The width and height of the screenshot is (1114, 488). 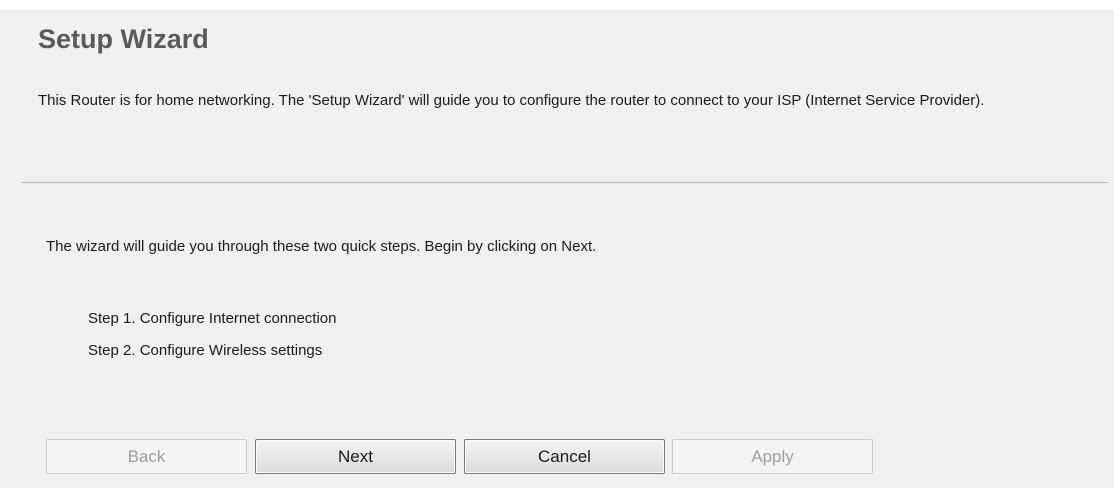 What do you see at coordinates (205, 350) in the screenshot?
I see `step-2: Step 2. Configure Wireless settings` at bounding box center [205, 350].